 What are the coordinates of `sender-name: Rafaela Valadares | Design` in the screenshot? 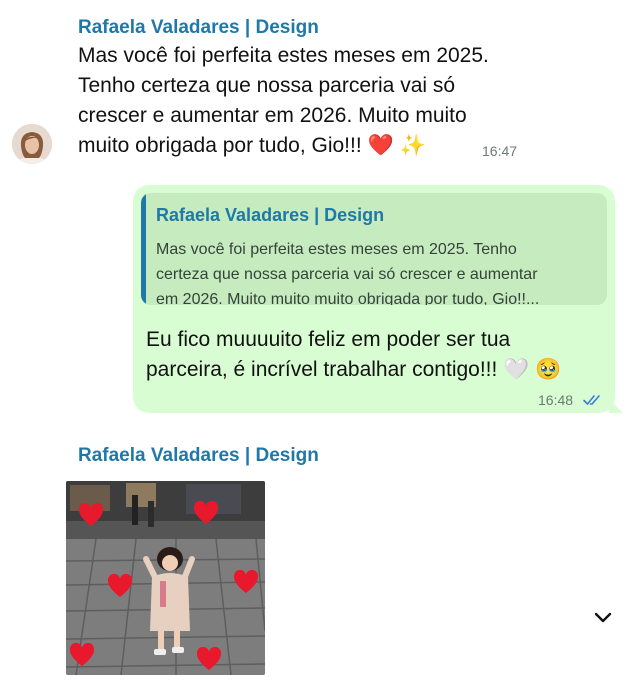 It's located at (198, 28).